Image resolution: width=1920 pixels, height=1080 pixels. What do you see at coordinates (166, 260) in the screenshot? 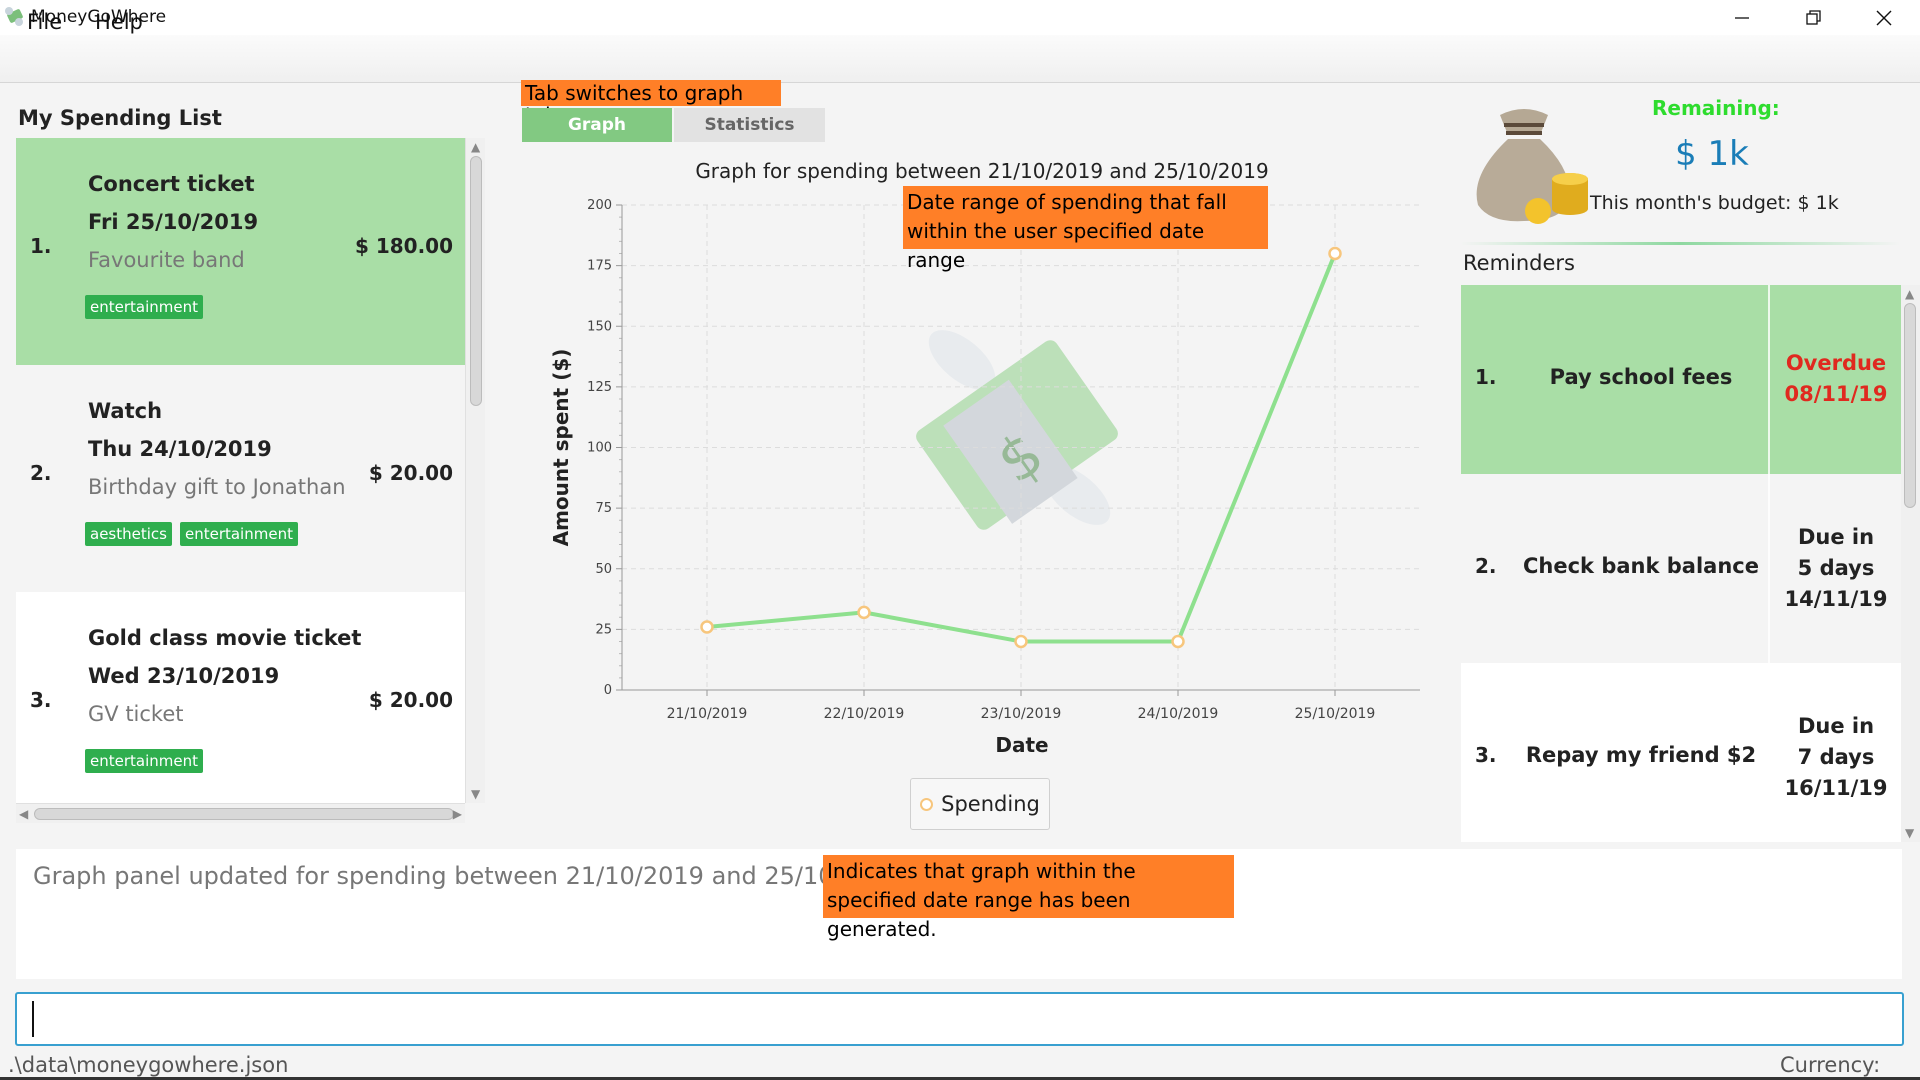
I see `card-remark: Favourite band` at bounding box center [166, 260].